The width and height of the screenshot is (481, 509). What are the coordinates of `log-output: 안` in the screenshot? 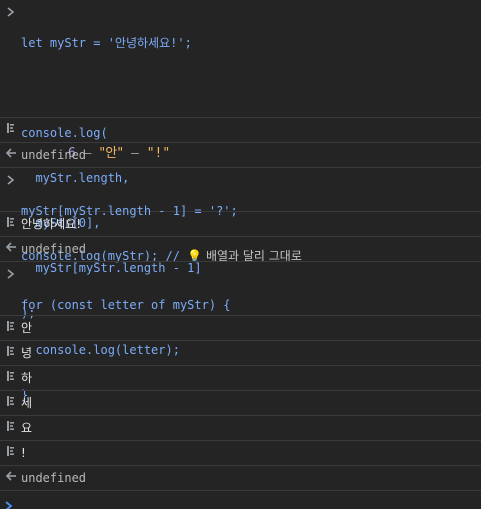 It's located at (27, 328).